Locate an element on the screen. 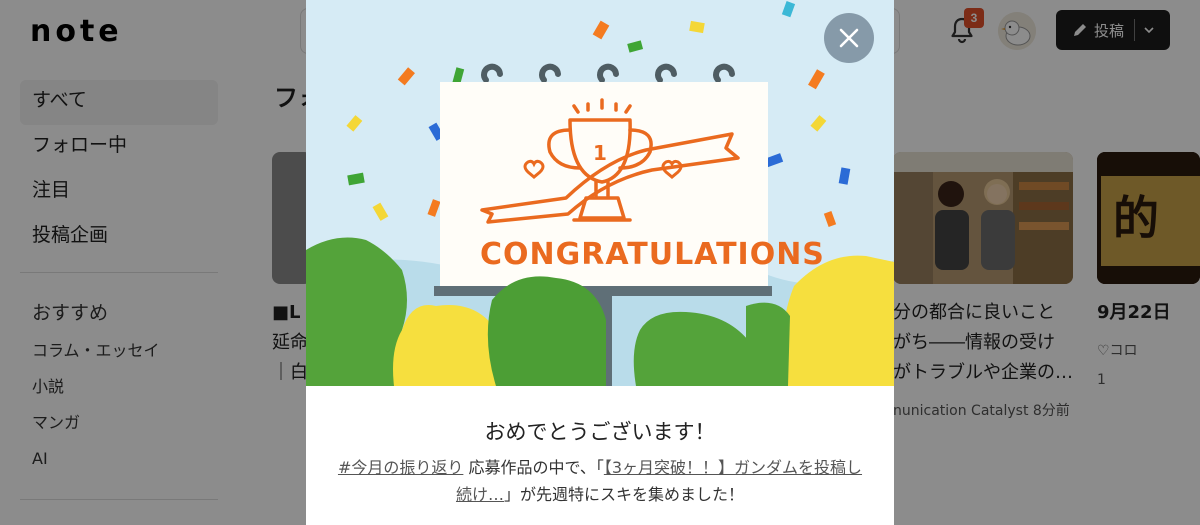  congratulations-text: CONGRATULATIONS is located at coordinates (652, 254).